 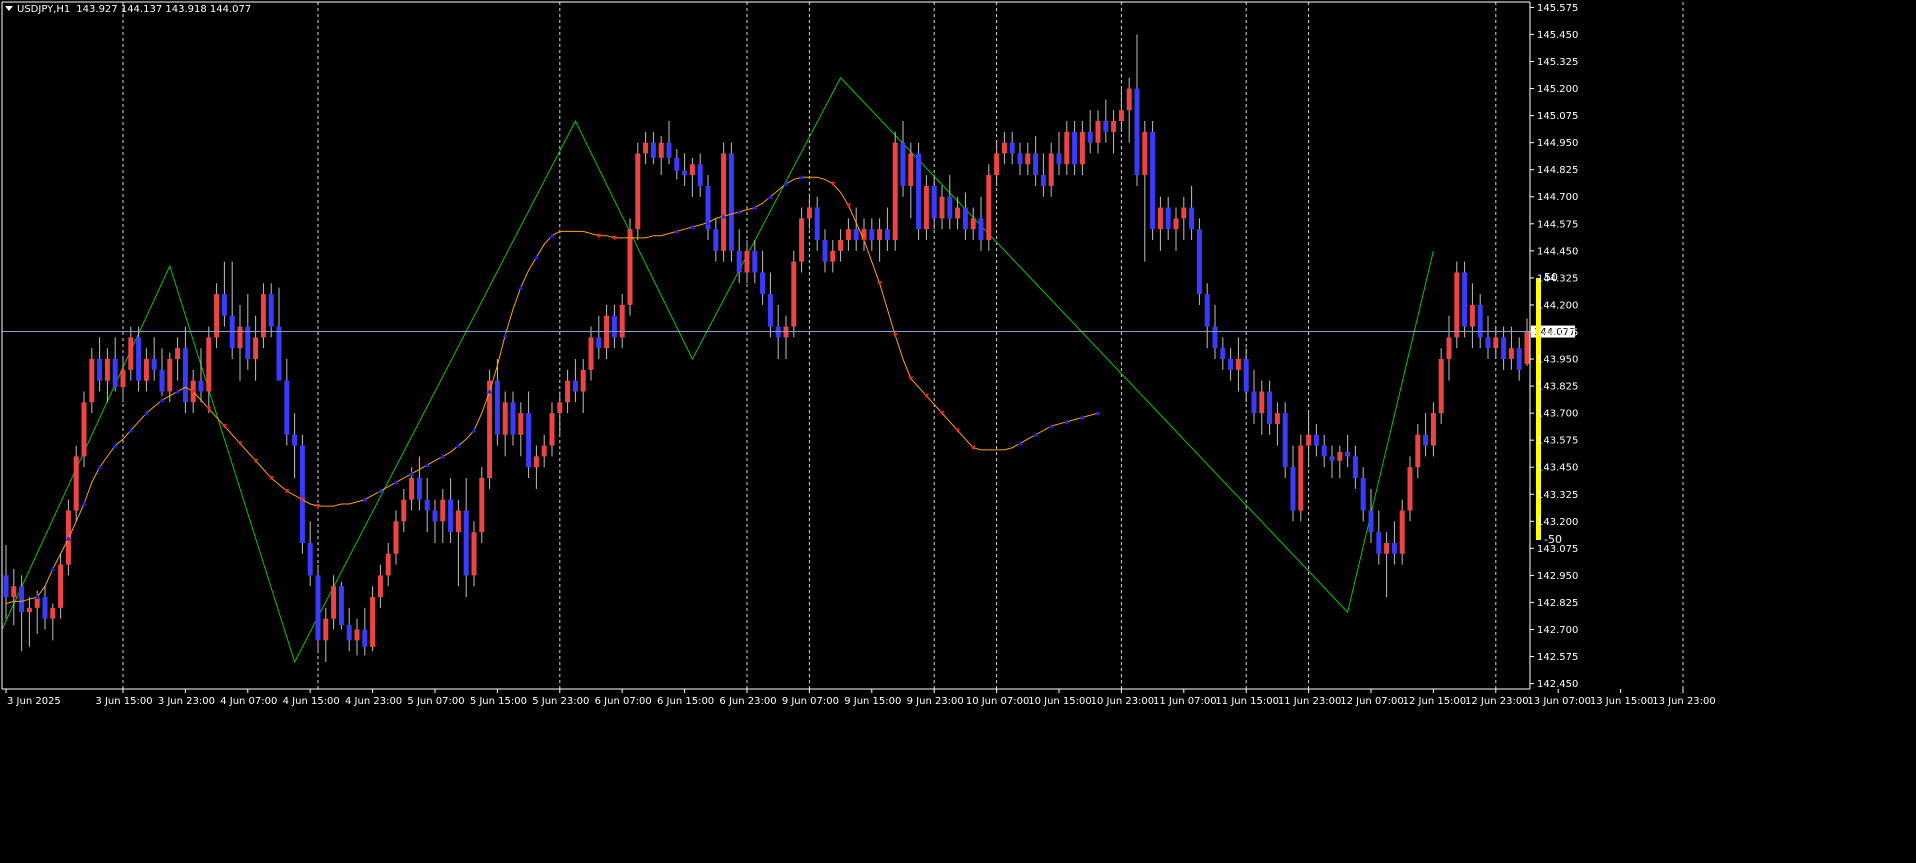 What do you see at coordinates (1557, 62) in the screenshot?
I see `y-tick-label: 145.325` at bounding box center [1557, 62].